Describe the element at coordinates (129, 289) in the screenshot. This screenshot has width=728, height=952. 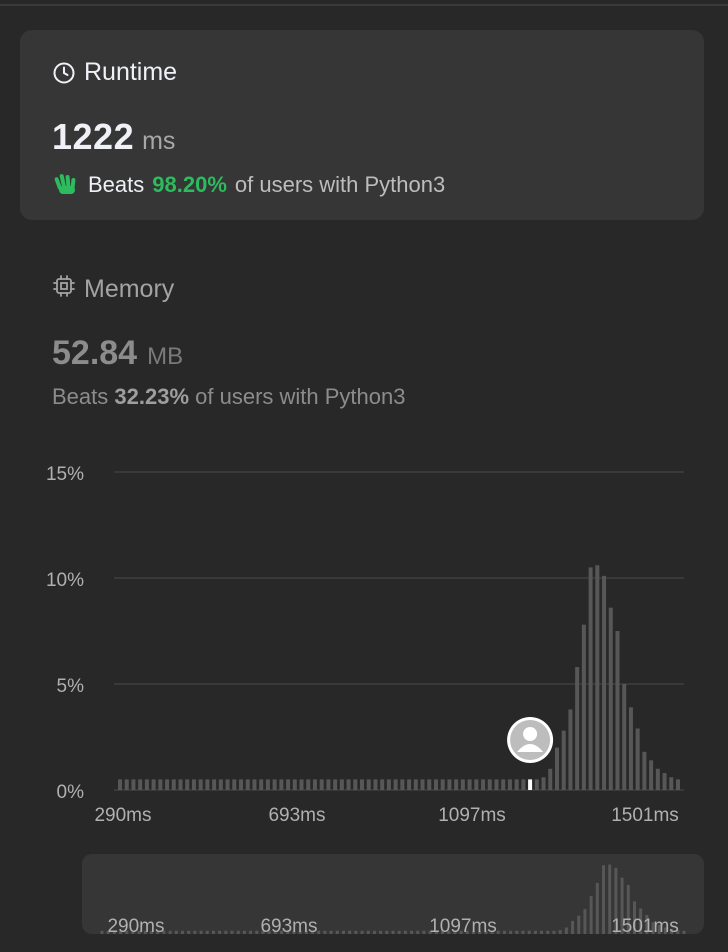
I see `memory-title: Memory` at that location.